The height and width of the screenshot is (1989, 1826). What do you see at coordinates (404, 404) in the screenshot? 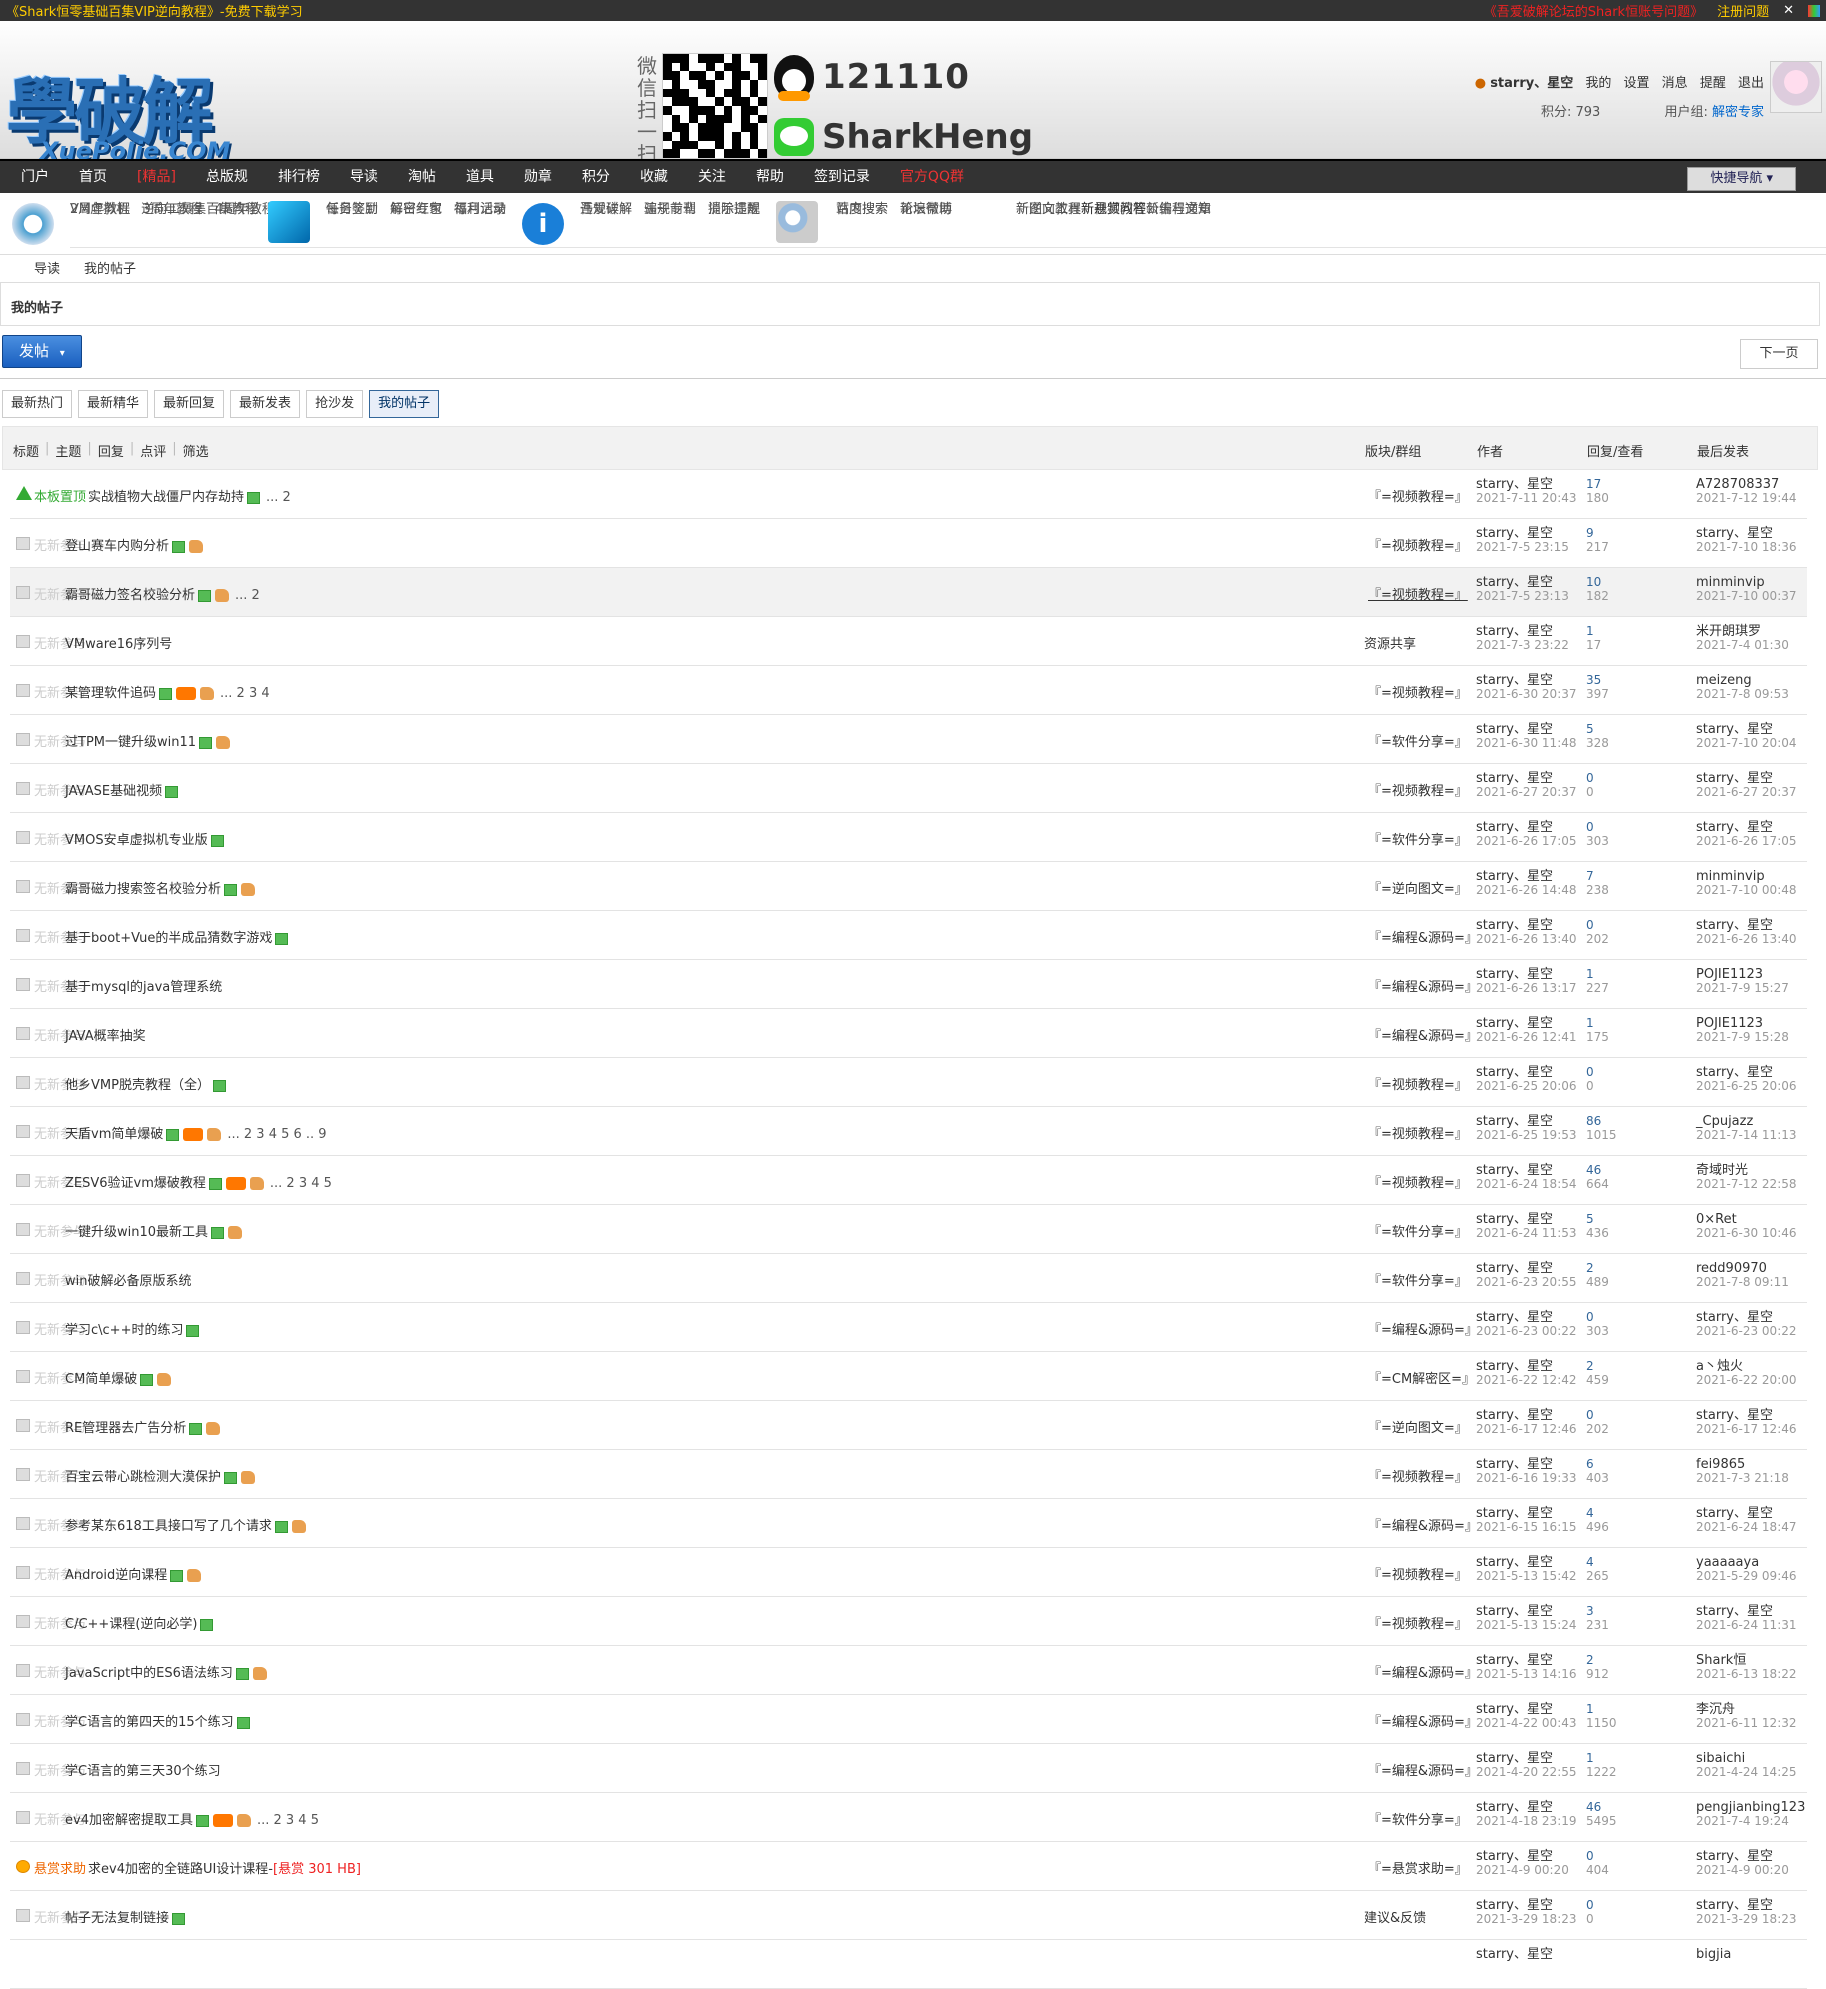
I see `tab-5: 我的帖子` at bounding box center [404, 404].